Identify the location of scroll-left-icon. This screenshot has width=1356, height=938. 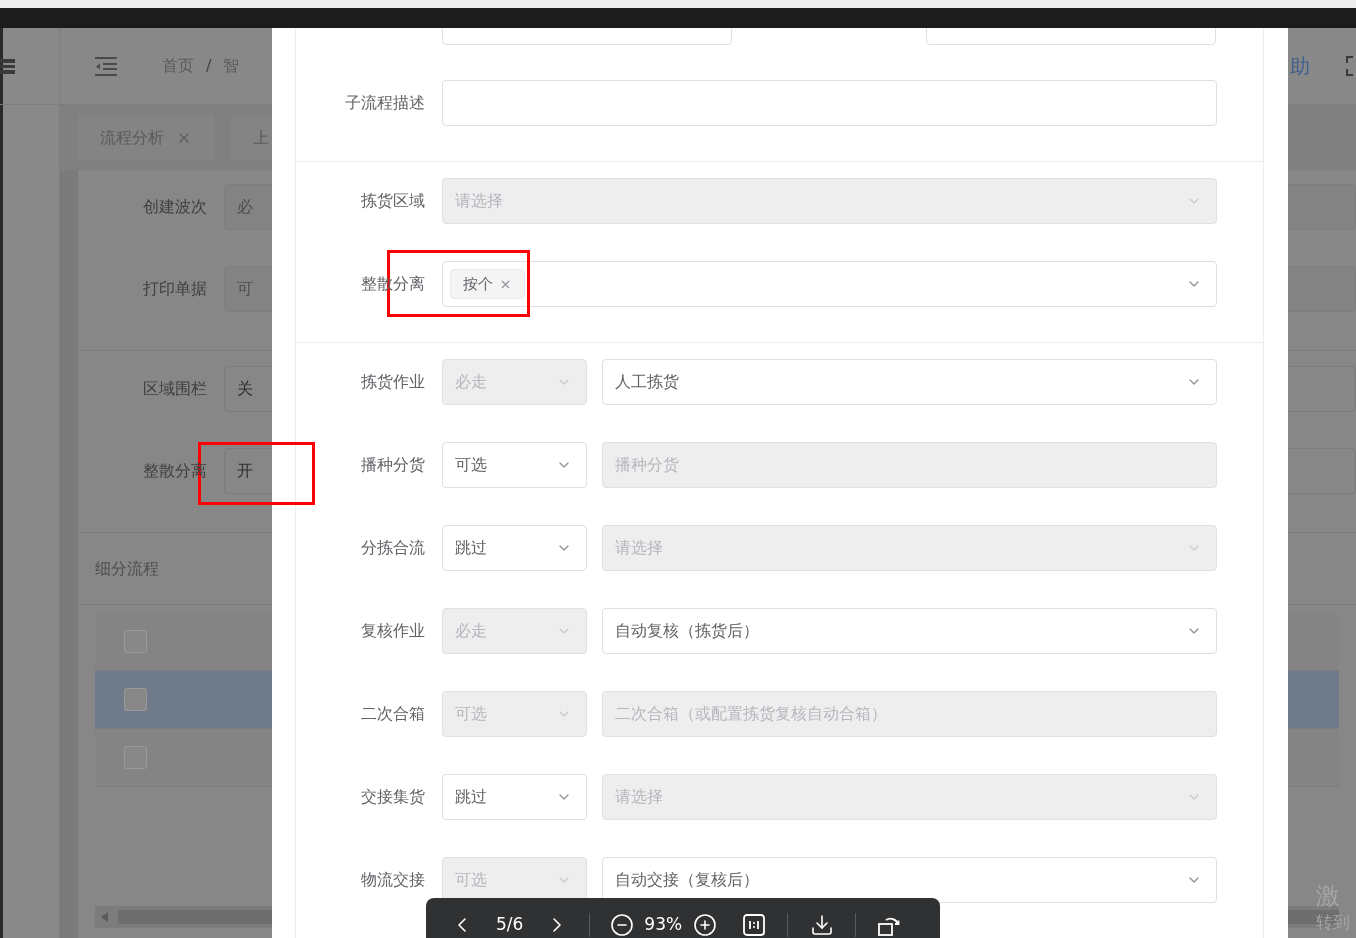
(105, 917).